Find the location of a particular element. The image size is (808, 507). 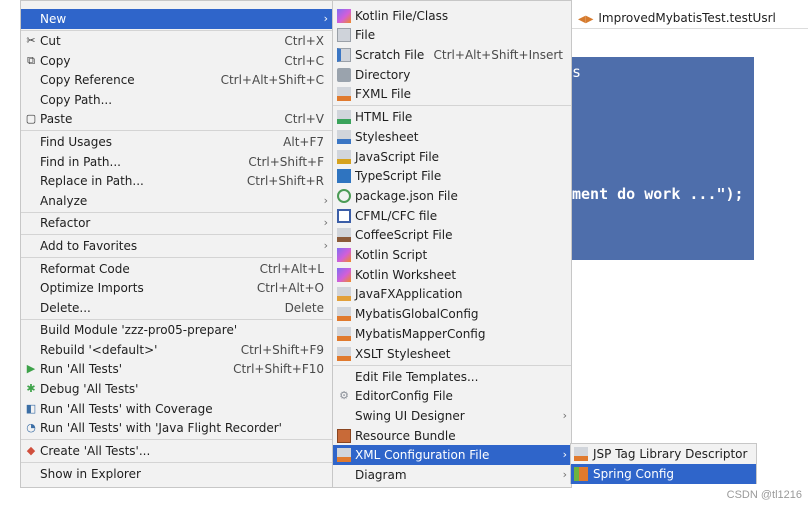

menu-item-label: Cut is located at coordinates (50, 41).